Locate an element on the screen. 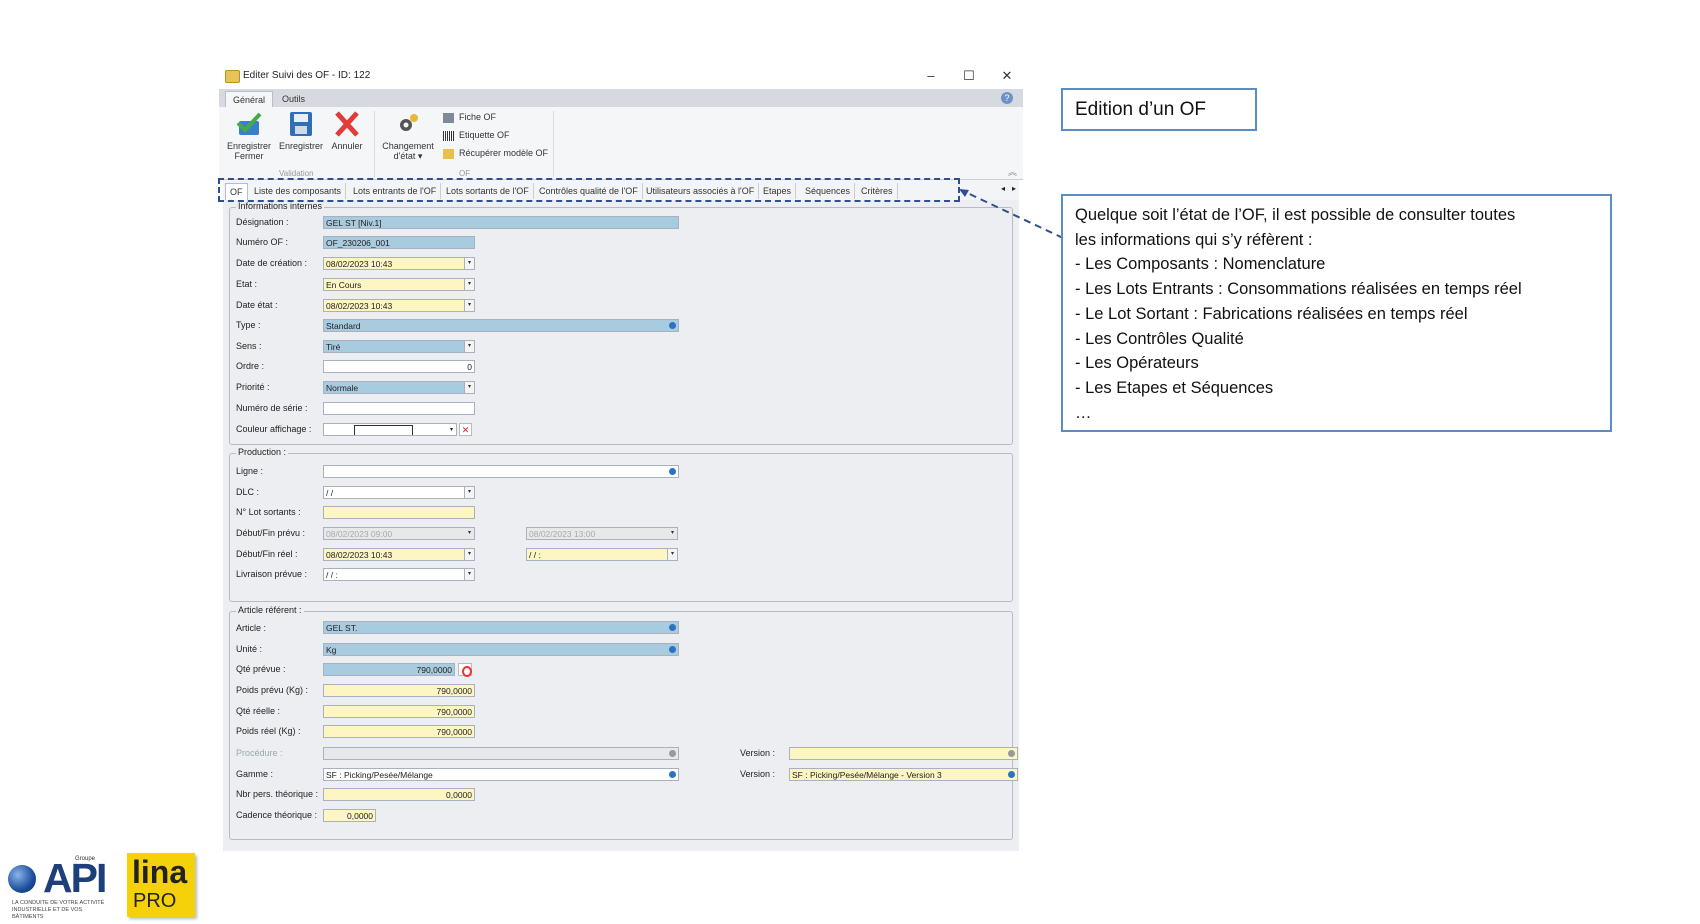  annotation-title: Edition d’un OF is located at coordinates (1159, 109).